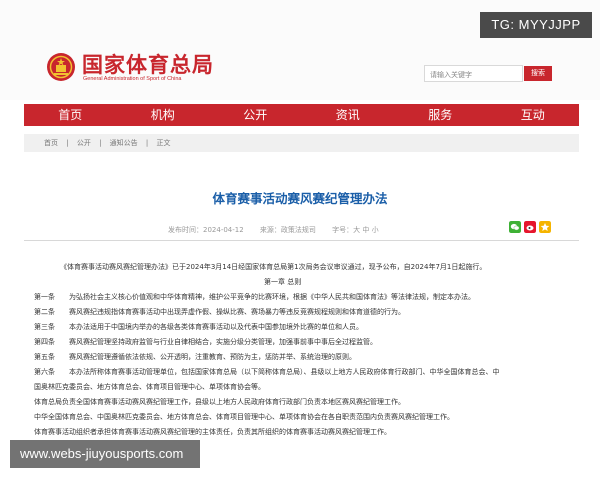 The width and height of the screenshot is (600, 480). I want to click on main-nav: 首页 机构 公开 资讯 服务 互动, so click(301, 115).